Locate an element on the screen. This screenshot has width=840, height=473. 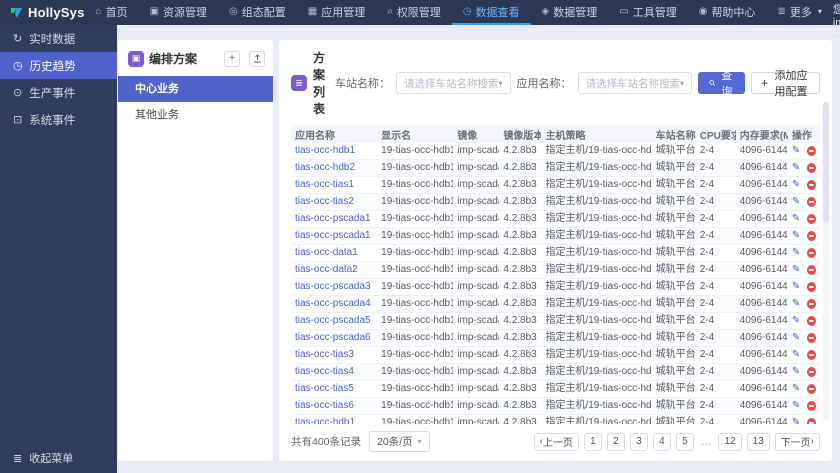
app-name-link: tias-occ-tias2 is located at coordinates (324, 201).